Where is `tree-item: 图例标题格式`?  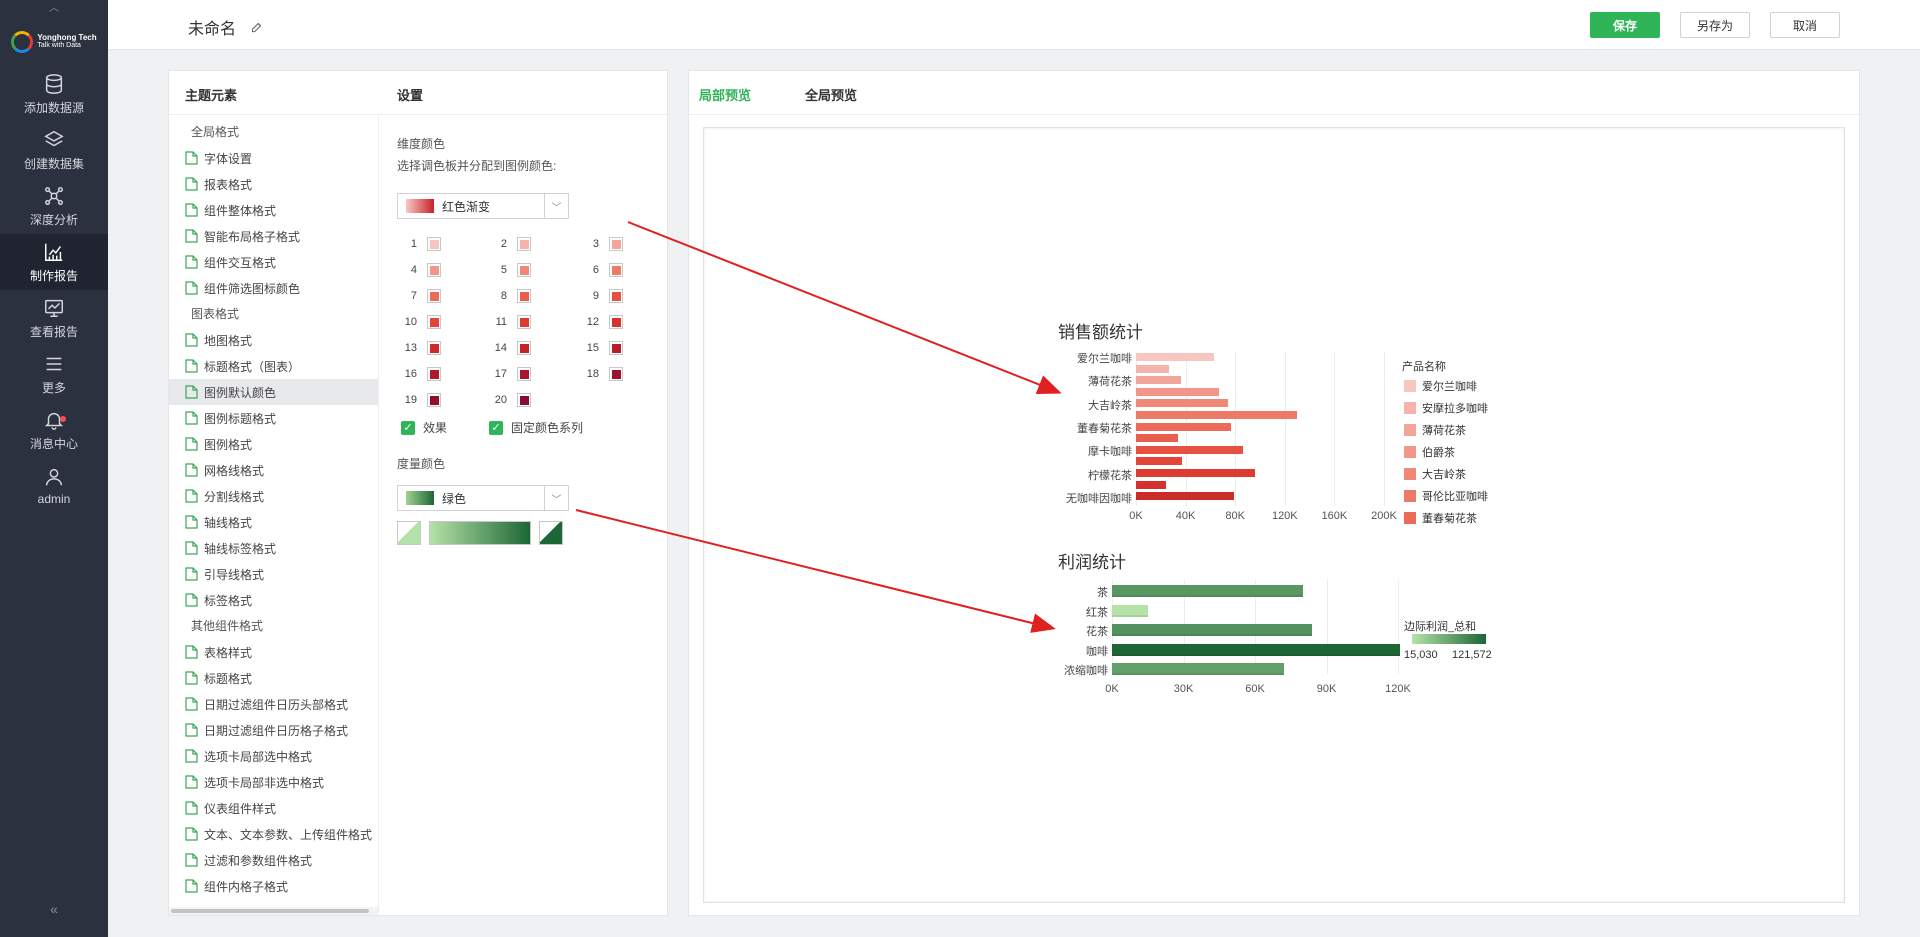
tree-item: 图例标题格式 is located at coordinates (273, 418).